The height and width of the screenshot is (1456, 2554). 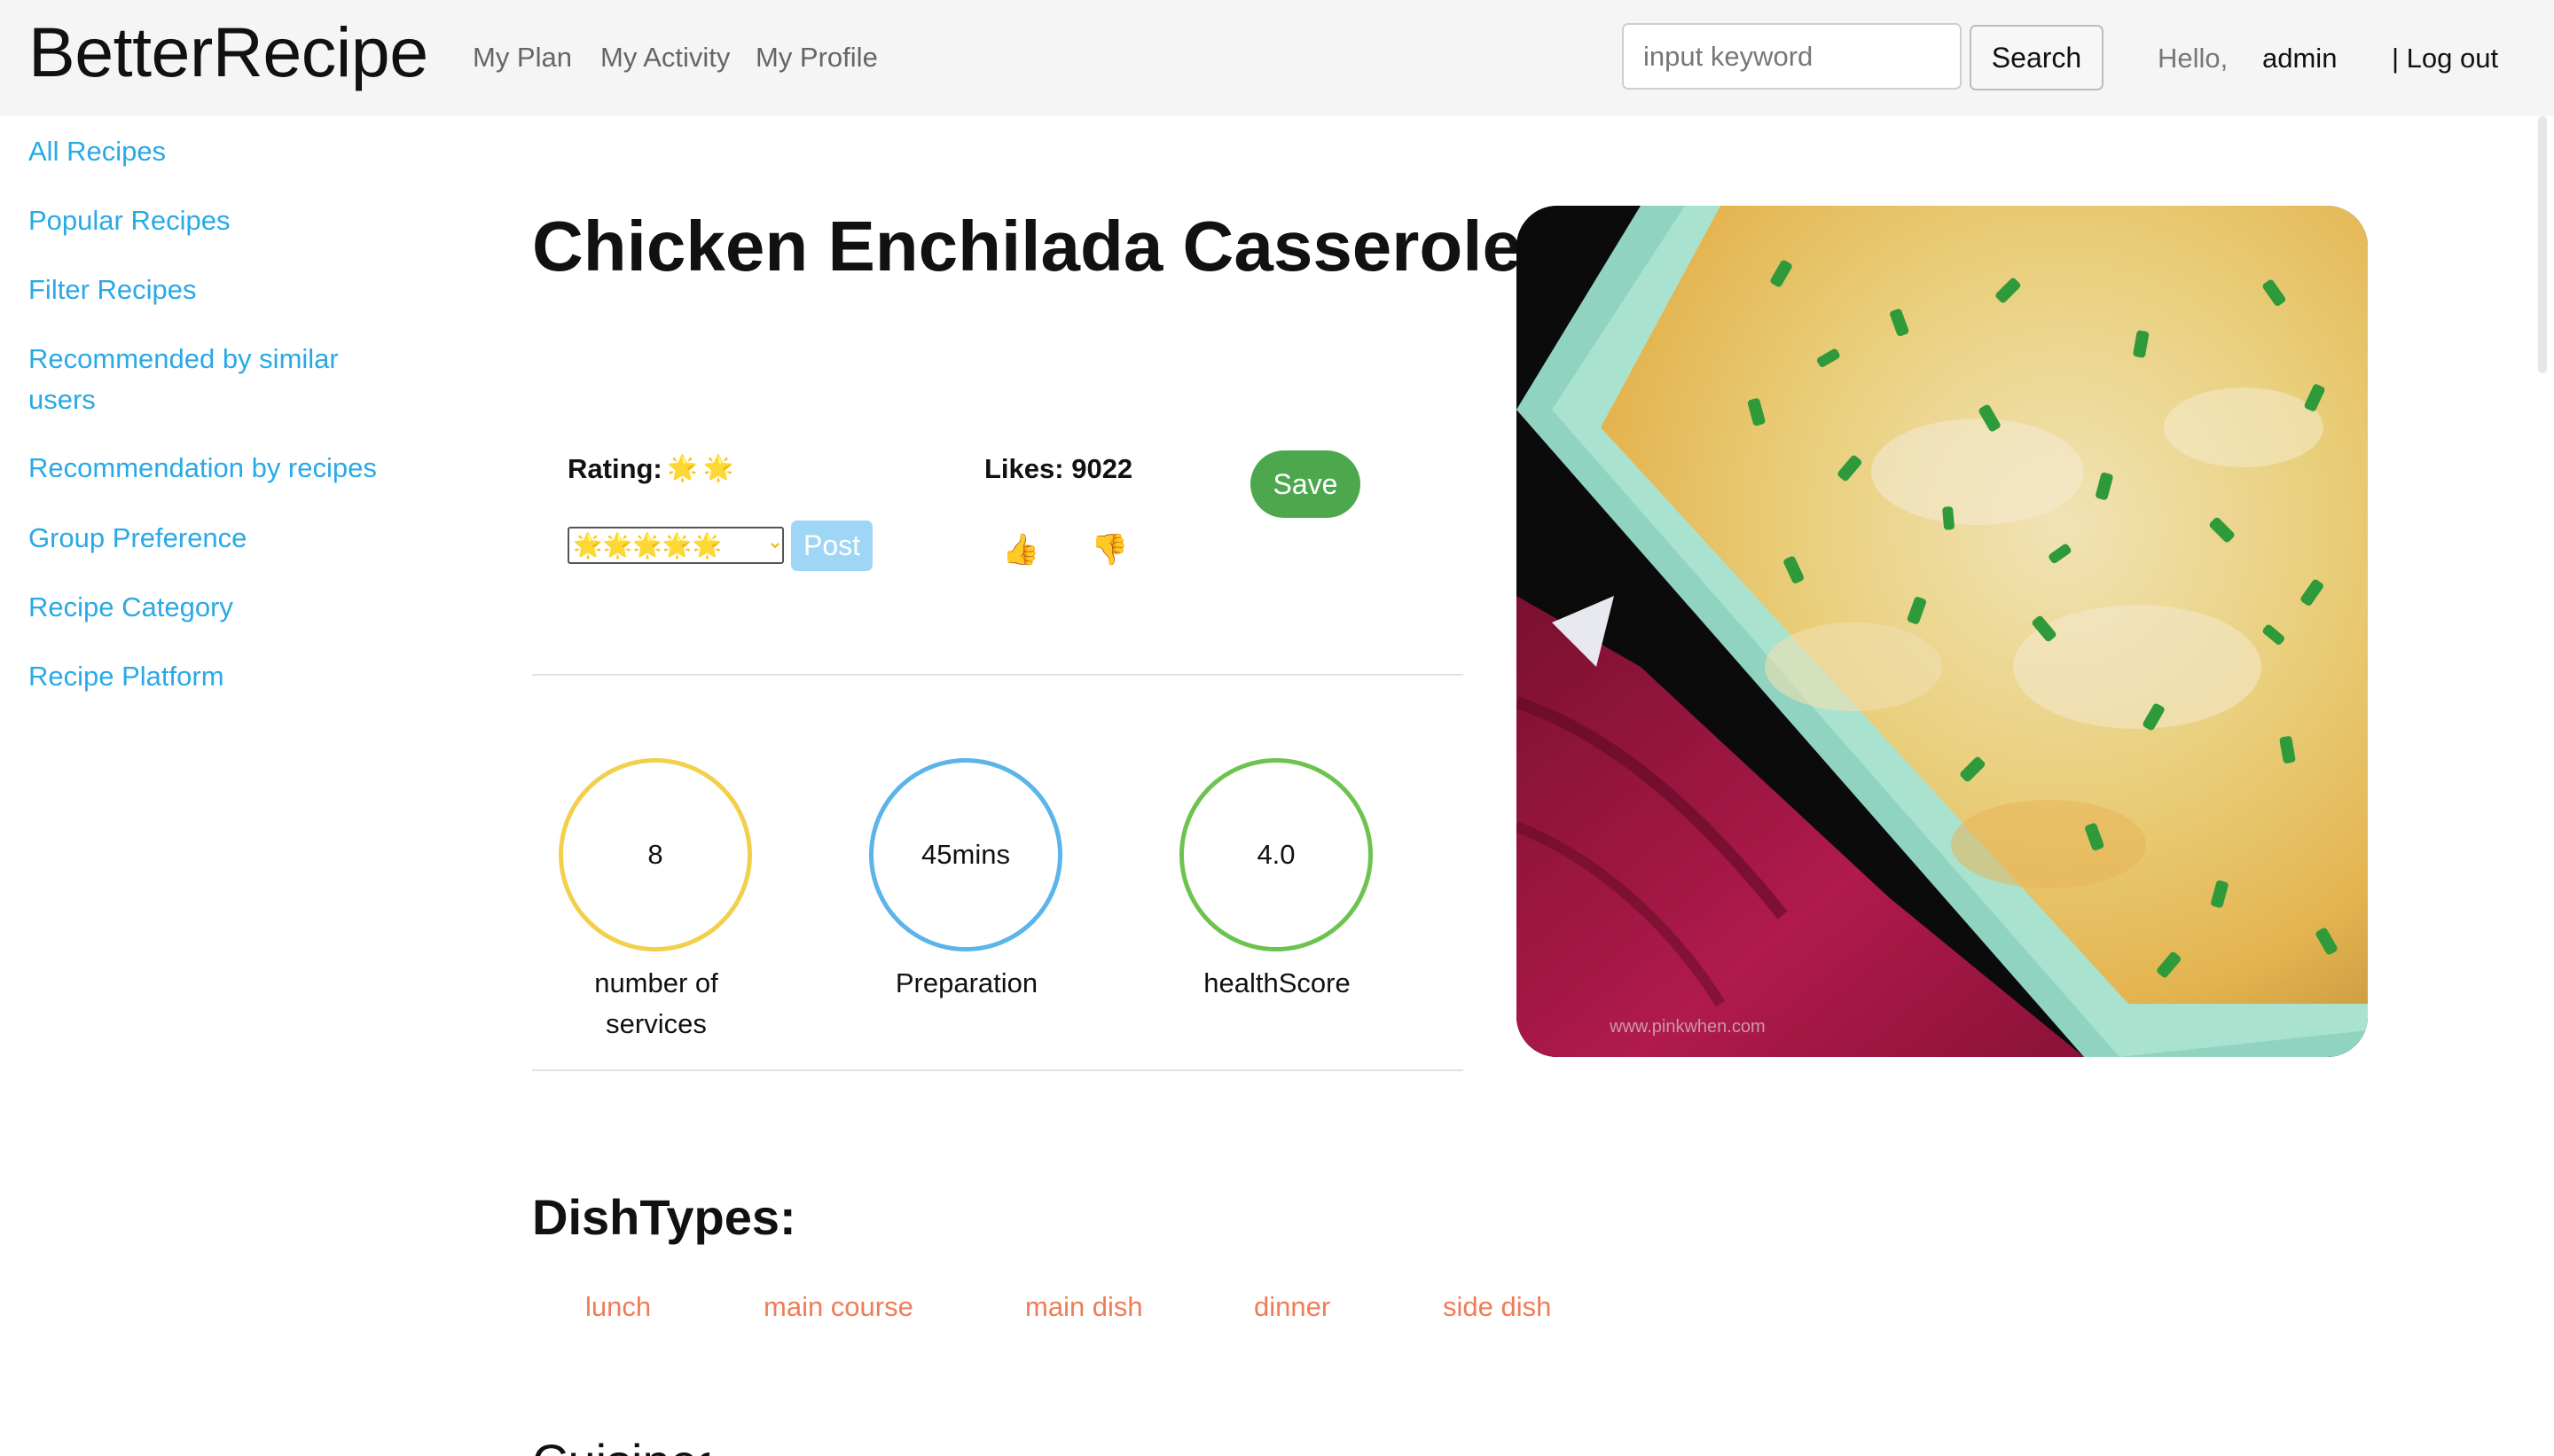 What do you see at coordinates (676, 545) in the screenshot?
I see `rating-select: 🌟🌟🌟🌟🌟` at bounding box center [676, 545].